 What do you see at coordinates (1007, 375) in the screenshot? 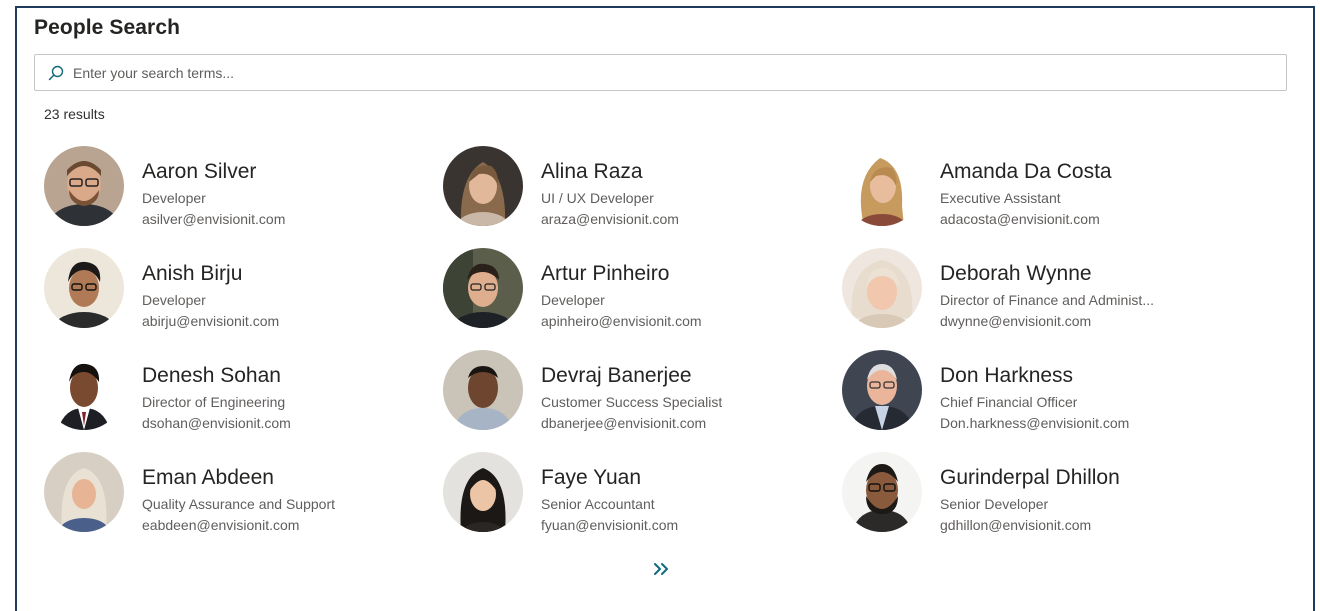
I see `person-name: Don Harkness` at bounding box center [1007, 375].